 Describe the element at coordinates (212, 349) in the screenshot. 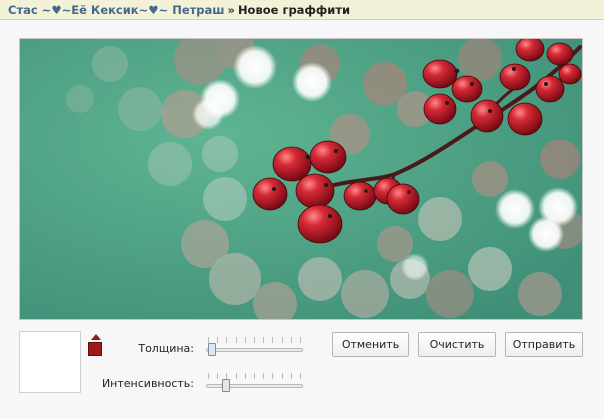

I see `thickness-slider-thumb` at that location.